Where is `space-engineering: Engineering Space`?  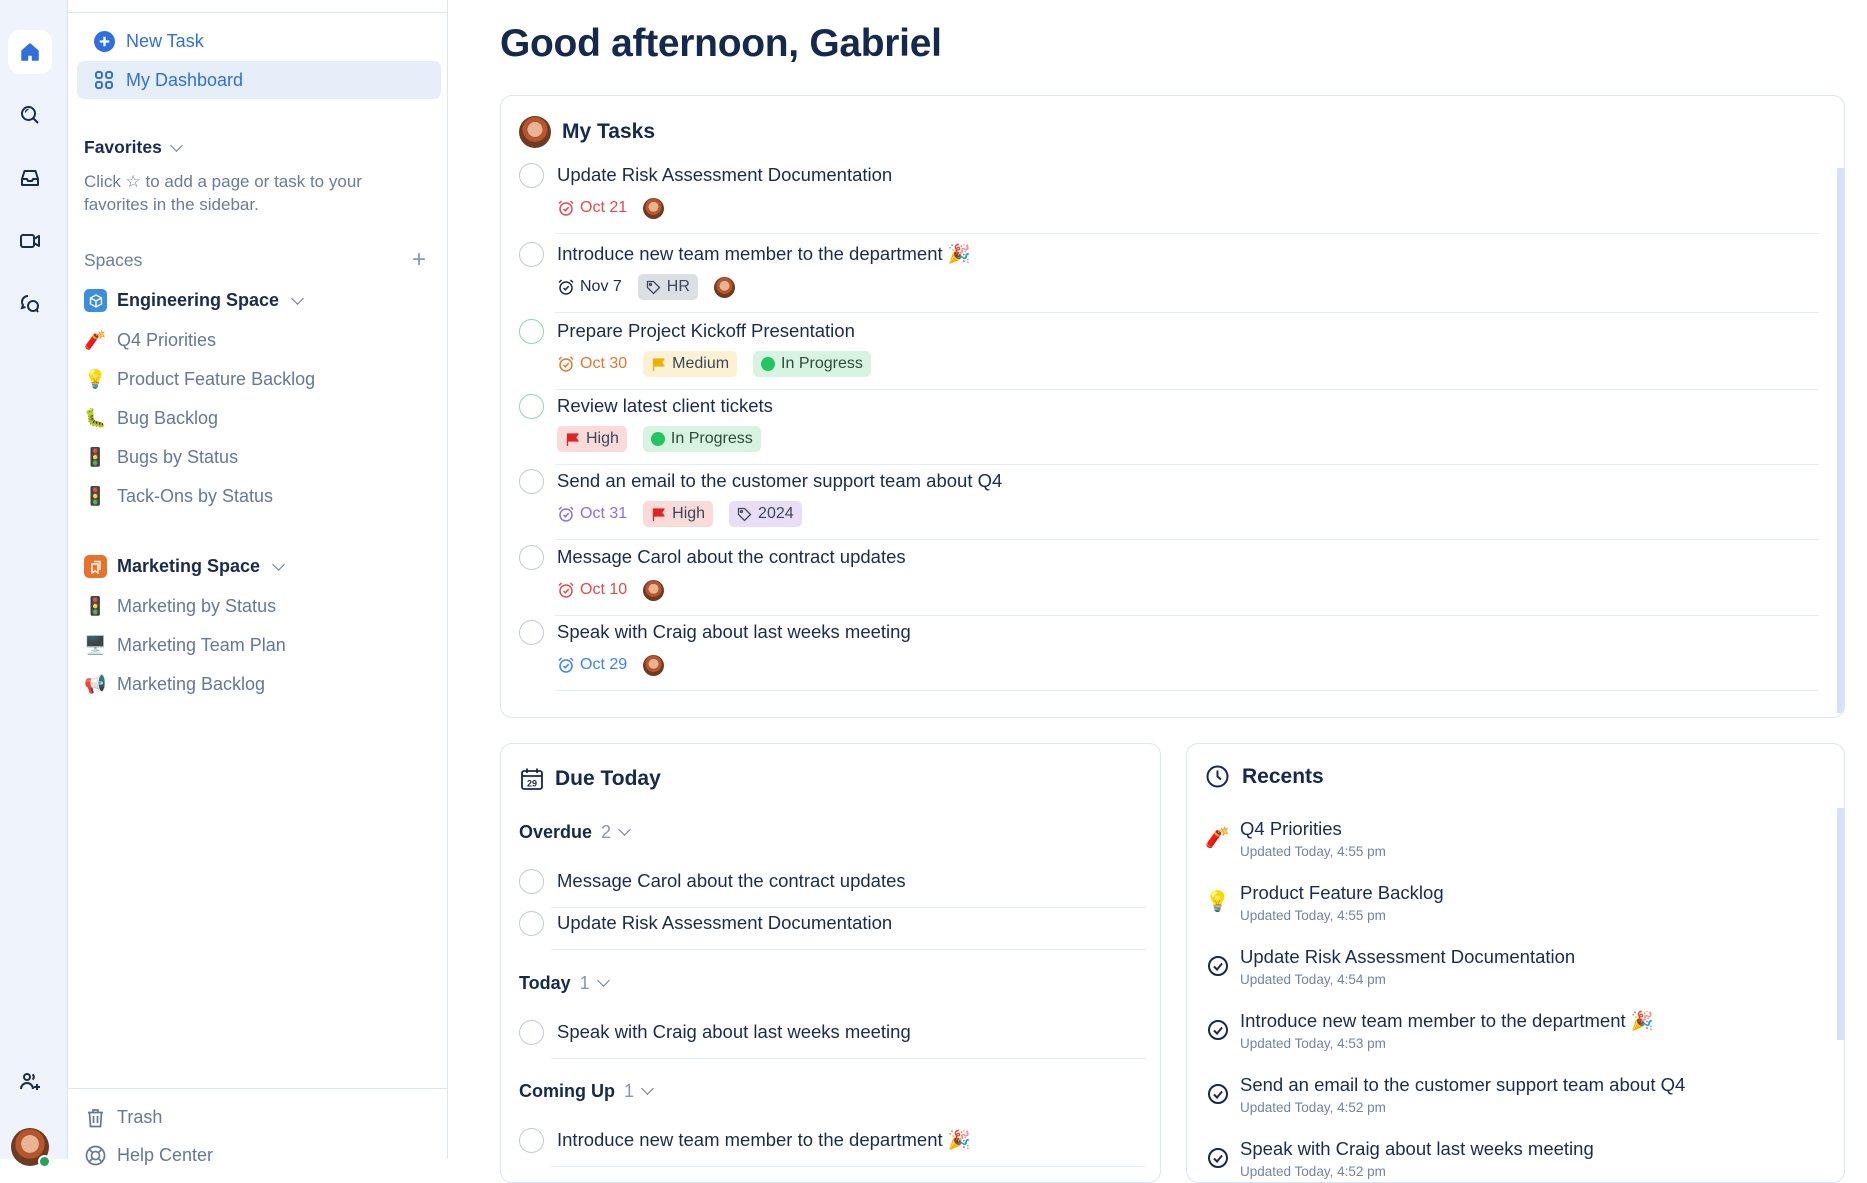
space-engineering: Engineering Space is located at coordinates (194, 300).